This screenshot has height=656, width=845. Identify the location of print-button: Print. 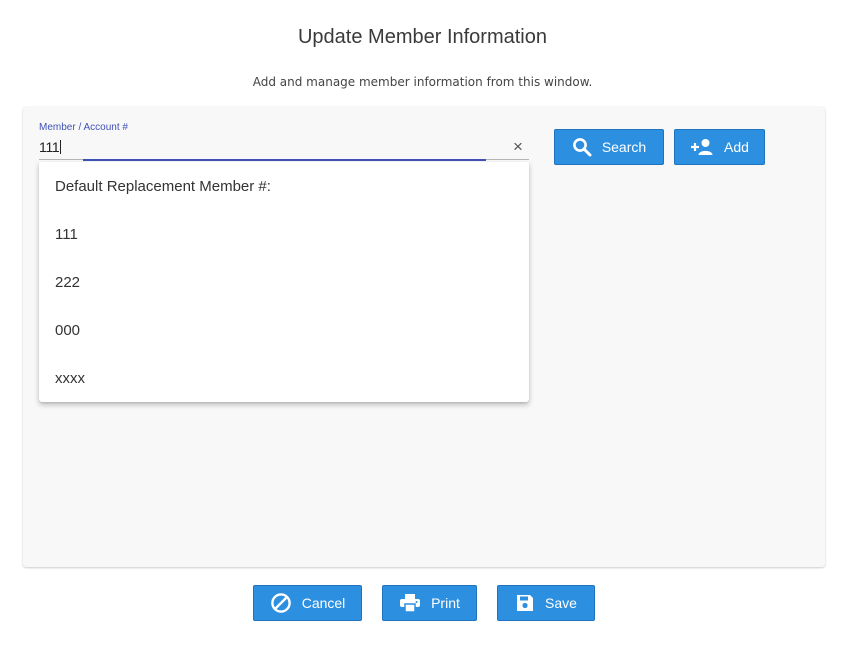
(429, 603).